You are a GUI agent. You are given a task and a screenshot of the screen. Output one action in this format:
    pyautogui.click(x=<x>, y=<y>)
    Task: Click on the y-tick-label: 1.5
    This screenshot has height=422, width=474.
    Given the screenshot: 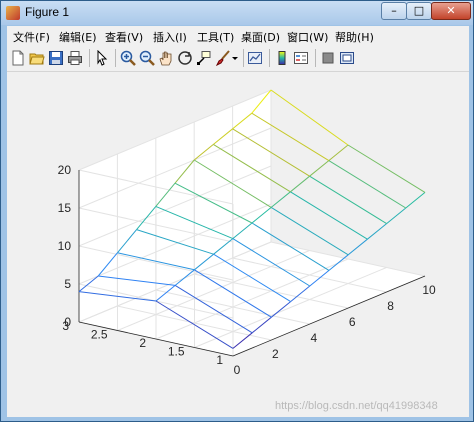 What is the action you would take?
    pyautogui.click(x=176, y=352)
    